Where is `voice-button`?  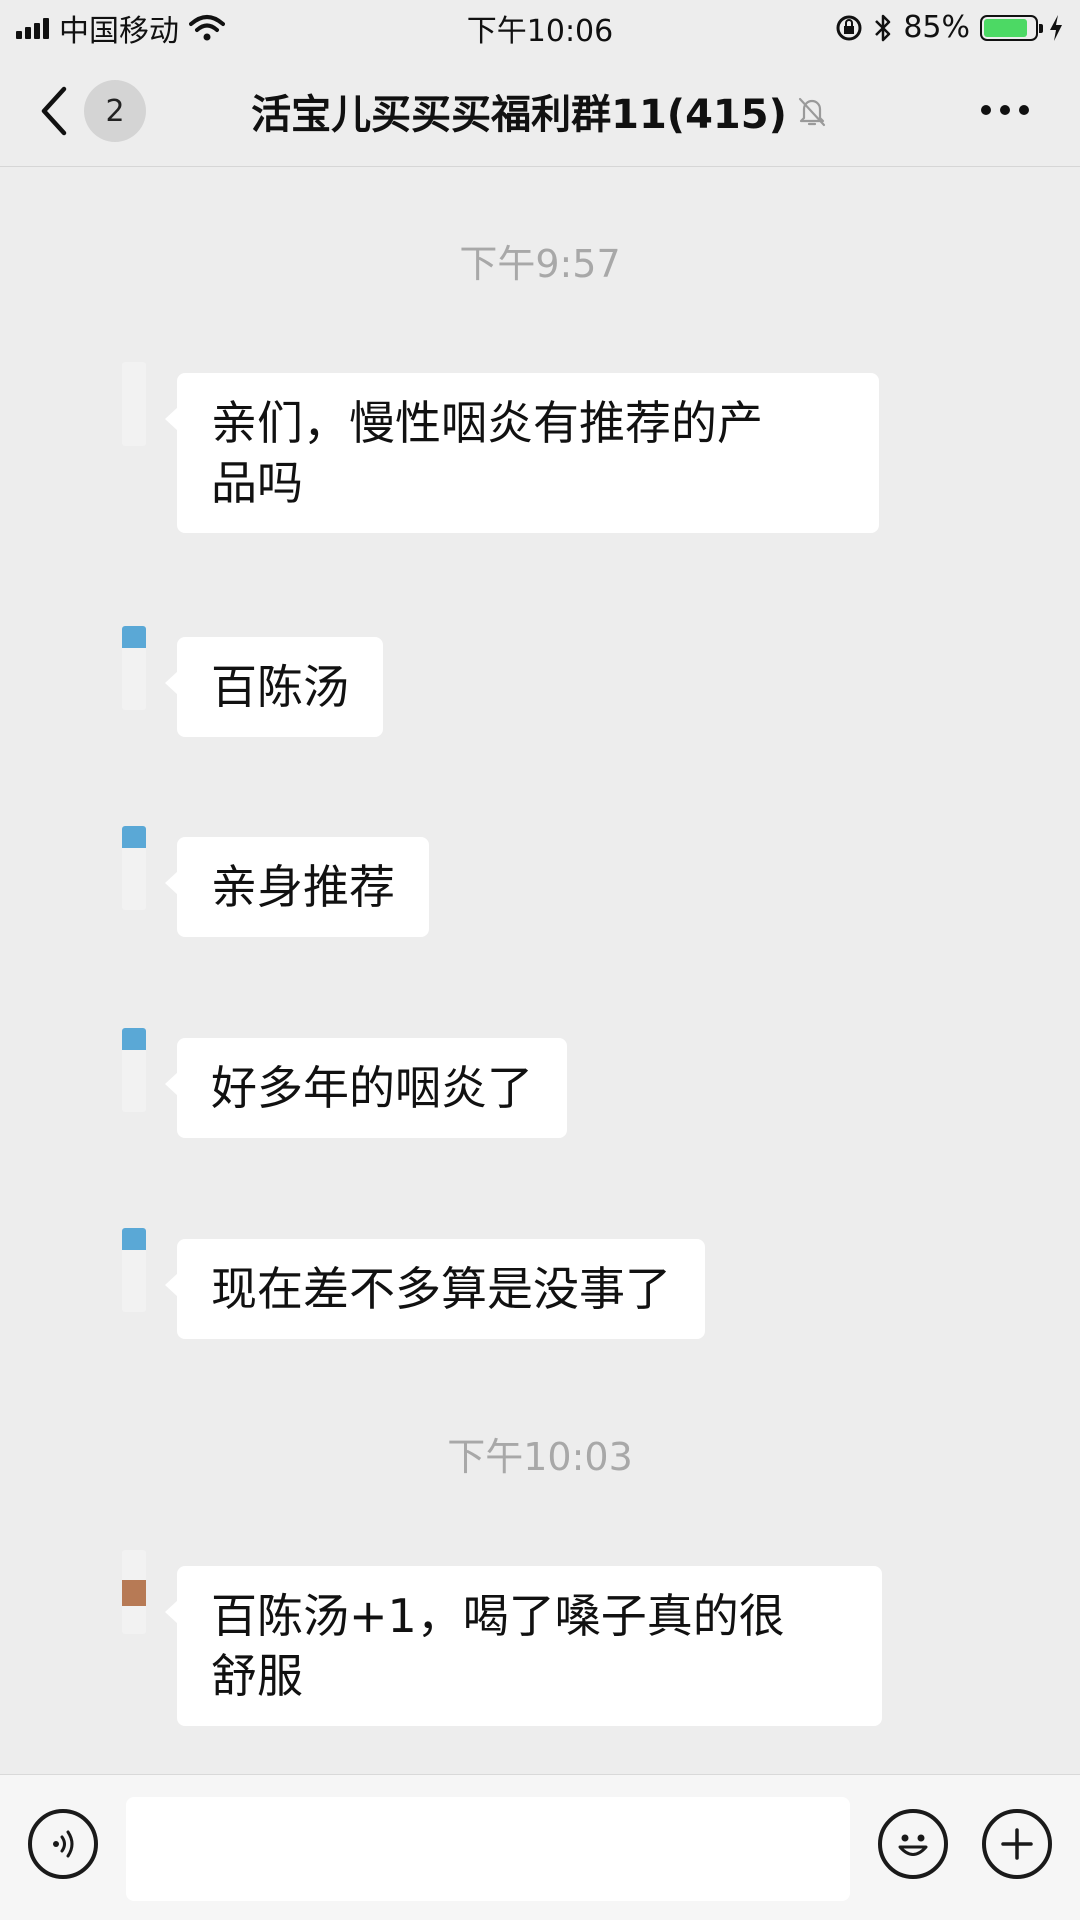 voice-button is located at coordinates (63, 1844).